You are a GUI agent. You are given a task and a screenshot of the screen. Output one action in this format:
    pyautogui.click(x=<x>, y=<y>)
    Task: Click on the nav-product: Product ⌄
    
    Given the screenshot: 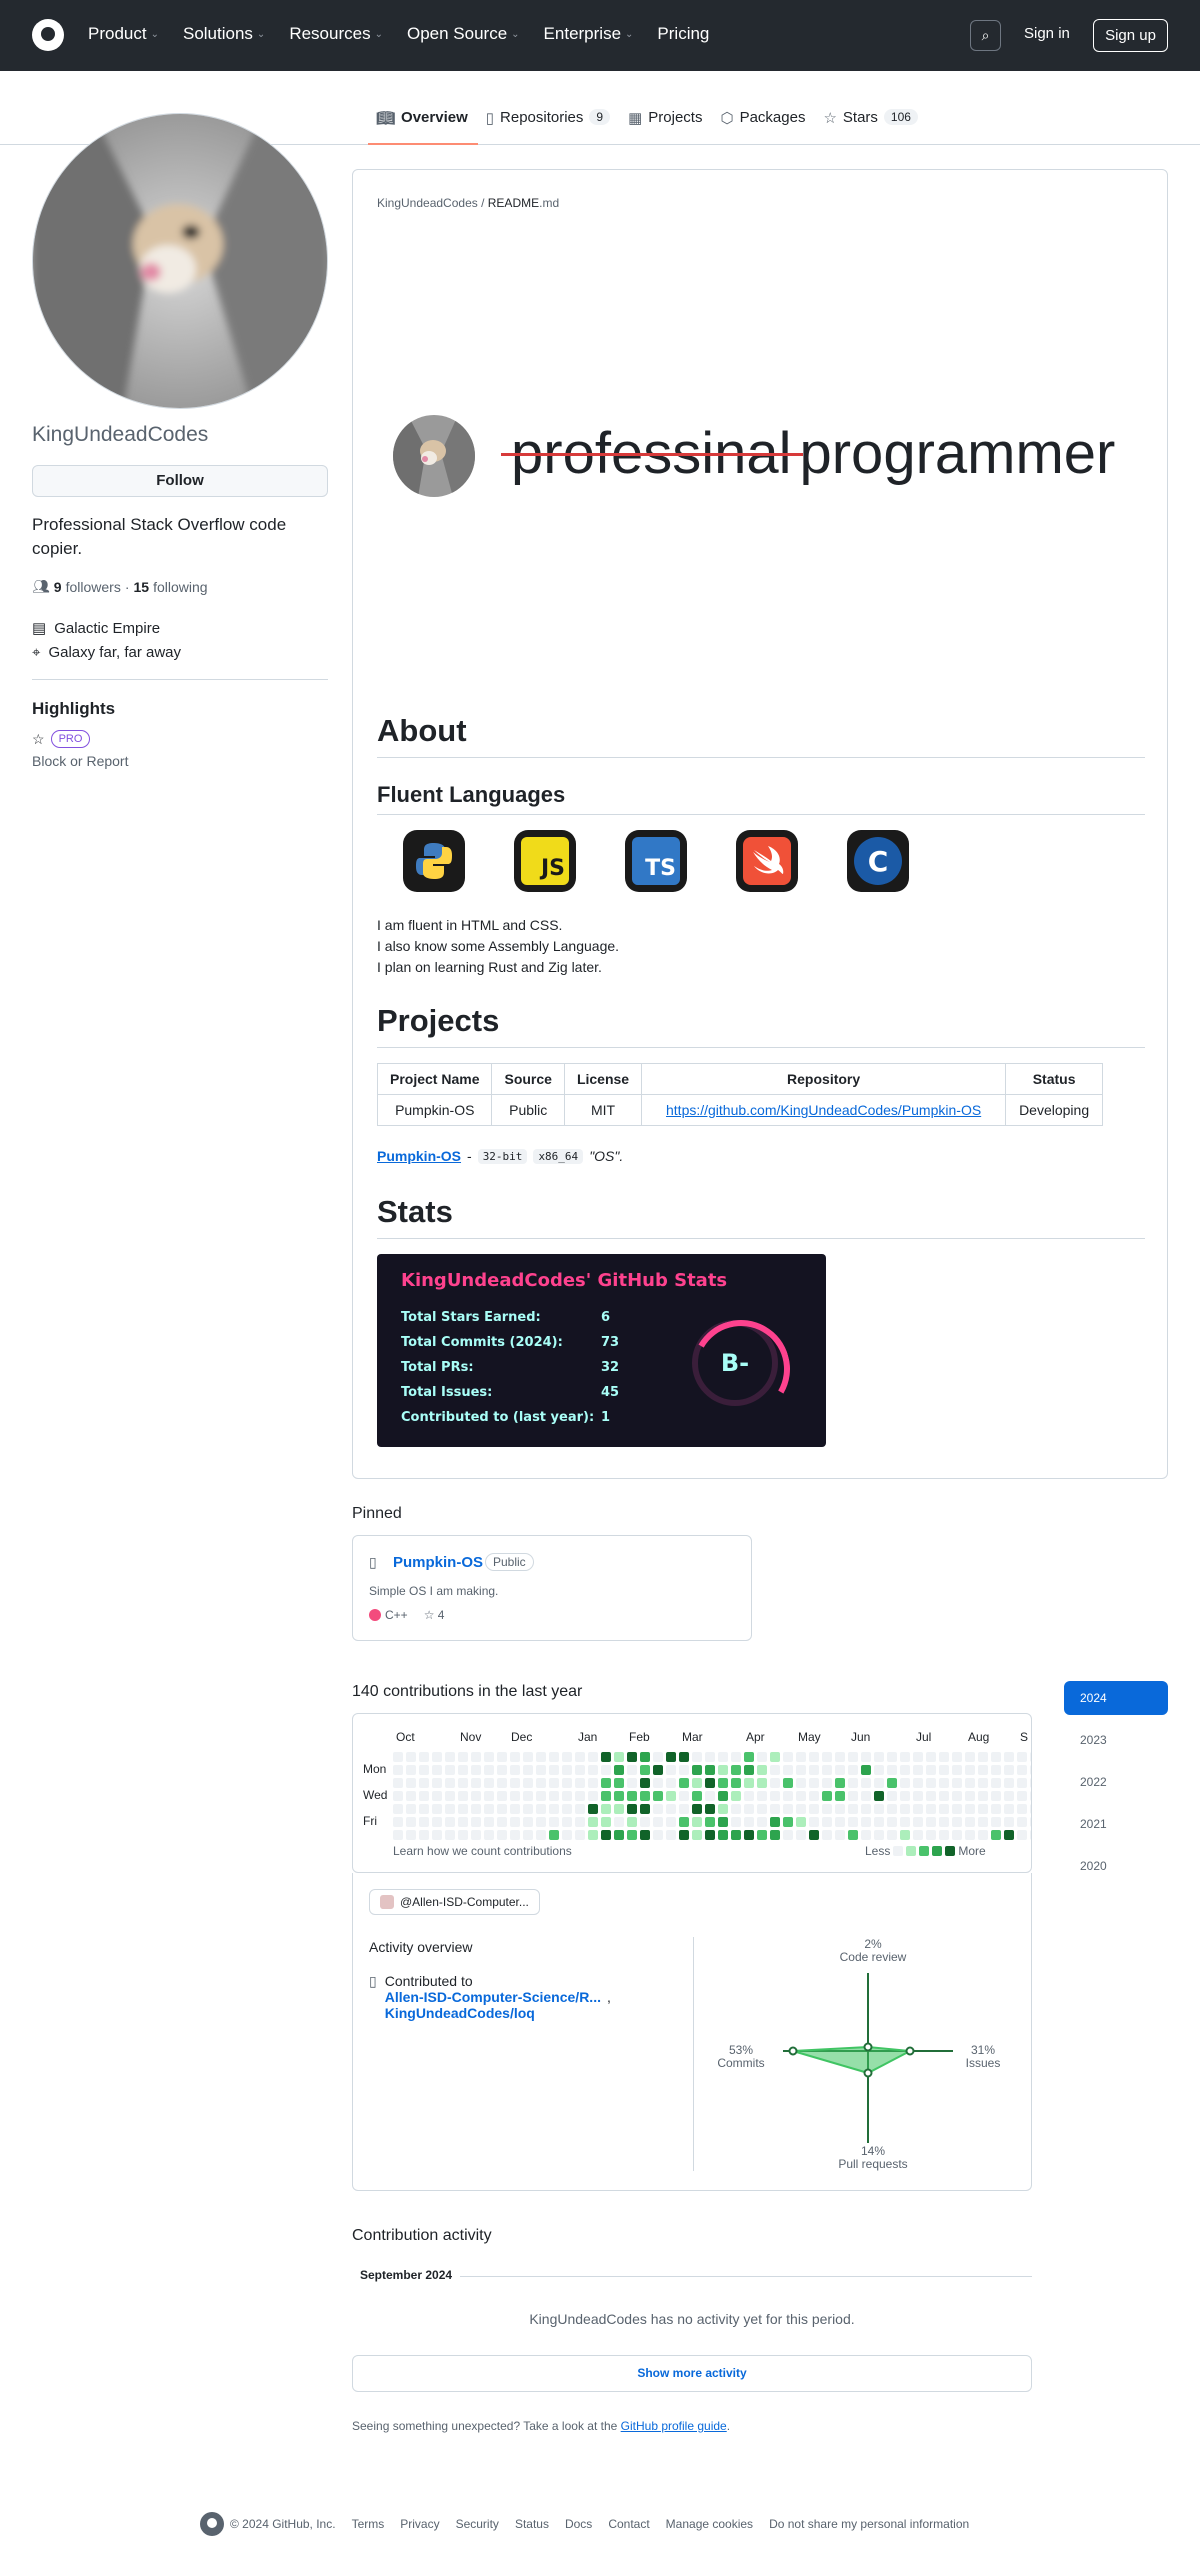 What is the action you would take?
    pyautogui.click(x=123, y=34)
    